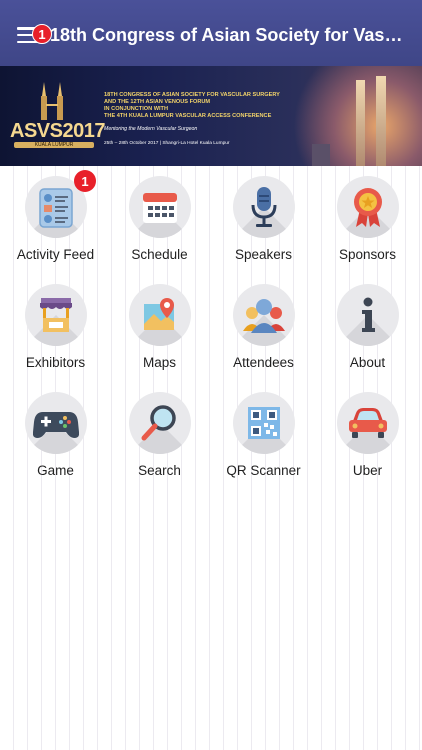  I want to click on tower-left, so click(360, 123).